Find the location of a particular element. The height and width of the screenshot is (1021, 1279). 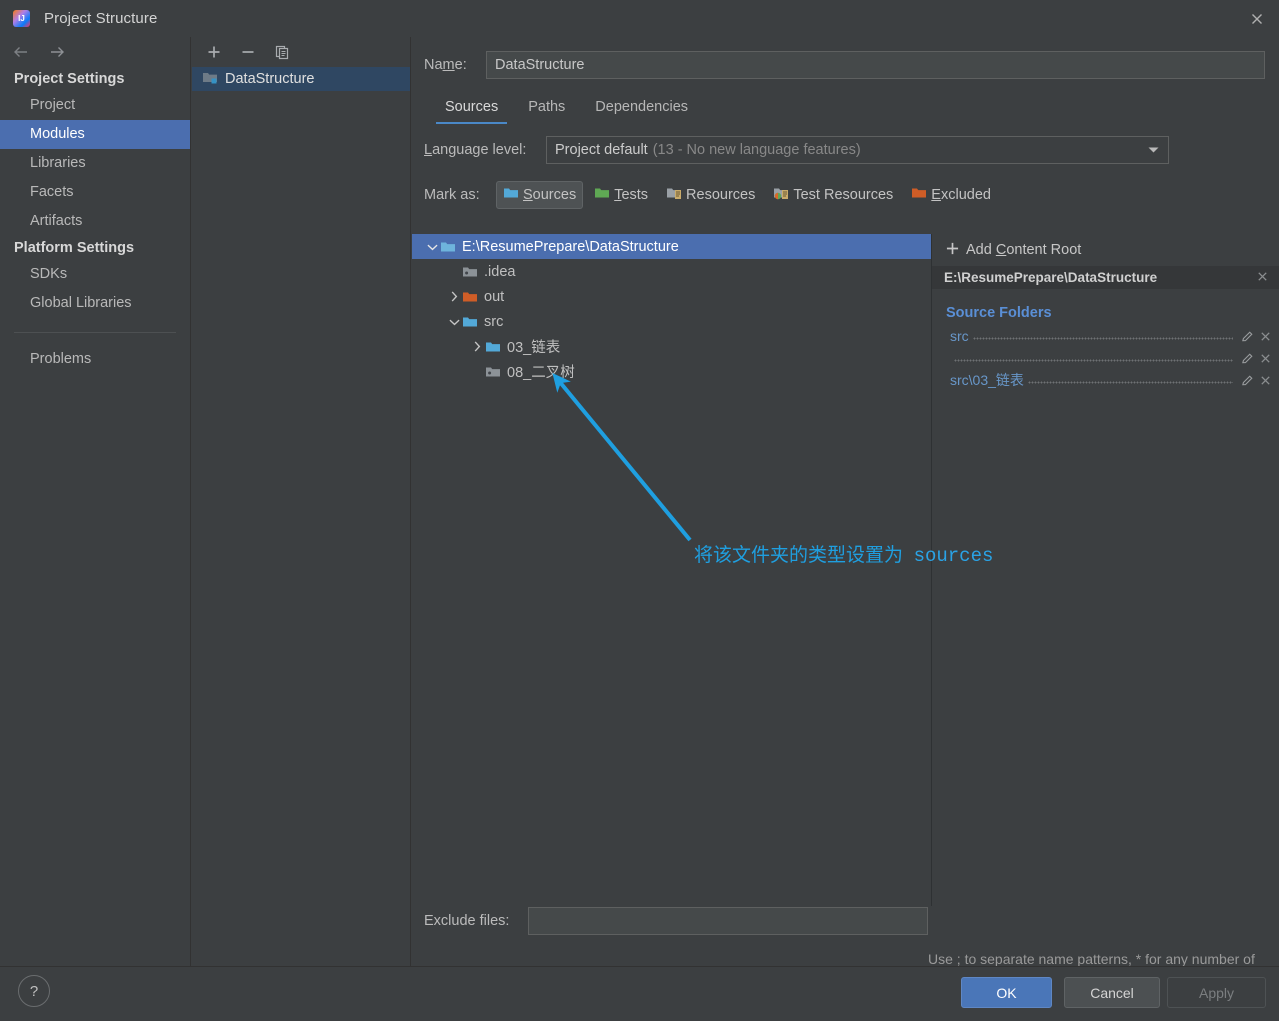

exclude-files-label: Exclude files: is located at coordinates (467, 921).